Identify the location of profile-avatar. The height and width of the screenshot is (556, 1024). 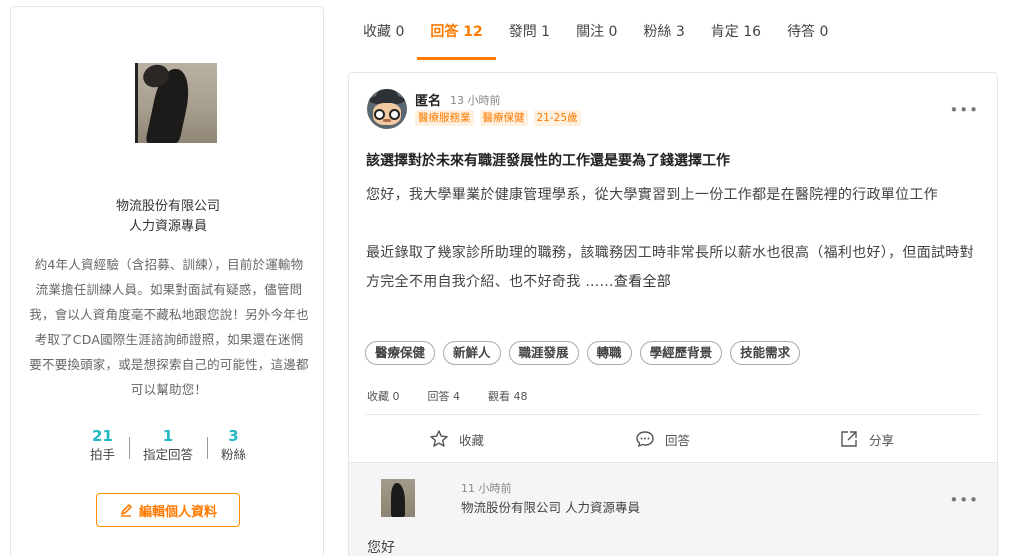
(176, 103).